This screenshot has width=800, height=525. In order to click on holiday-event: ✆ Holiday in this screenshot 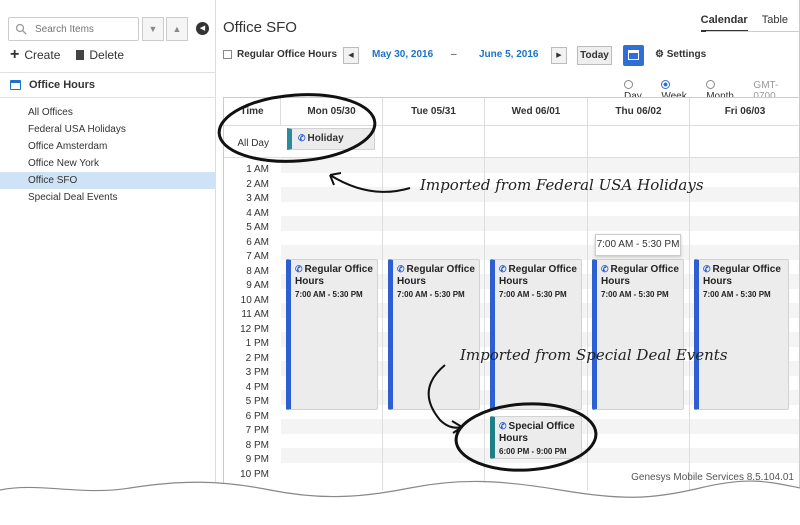, I will do `click(331, 139)`.